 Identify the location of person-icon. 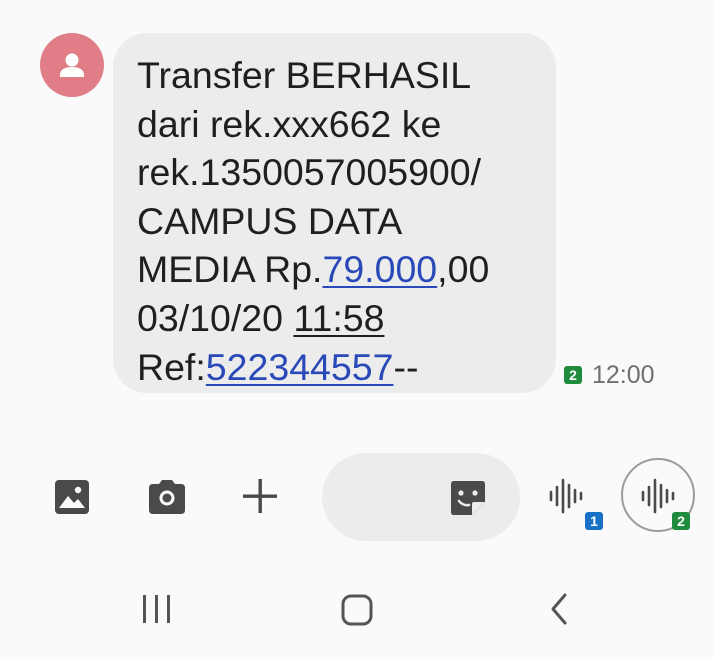
(72, 65).